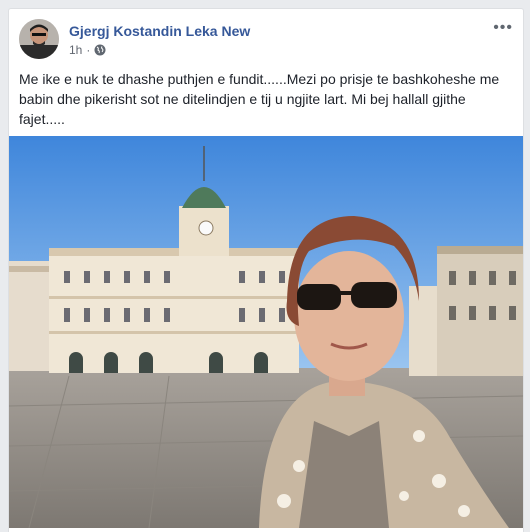 This screenshot has height=532, width=530. I want to click on post-meta: 1h ·, so click(87, 50).